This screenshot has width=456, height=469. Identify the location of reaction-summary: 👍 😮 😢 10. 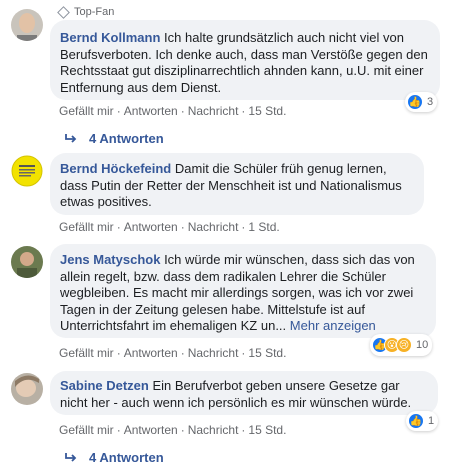
(401, 345).